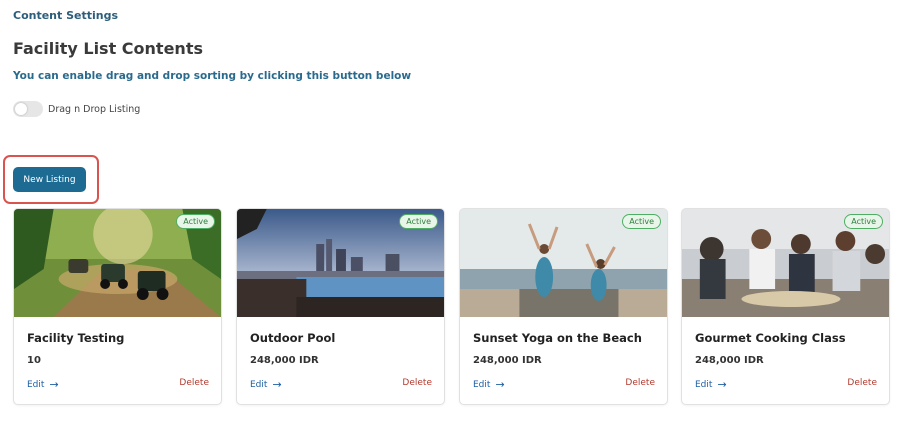 The width and height of the screenshot is (903, 447). I want to click on page-title: Facility List Contents, so click(108, 48).